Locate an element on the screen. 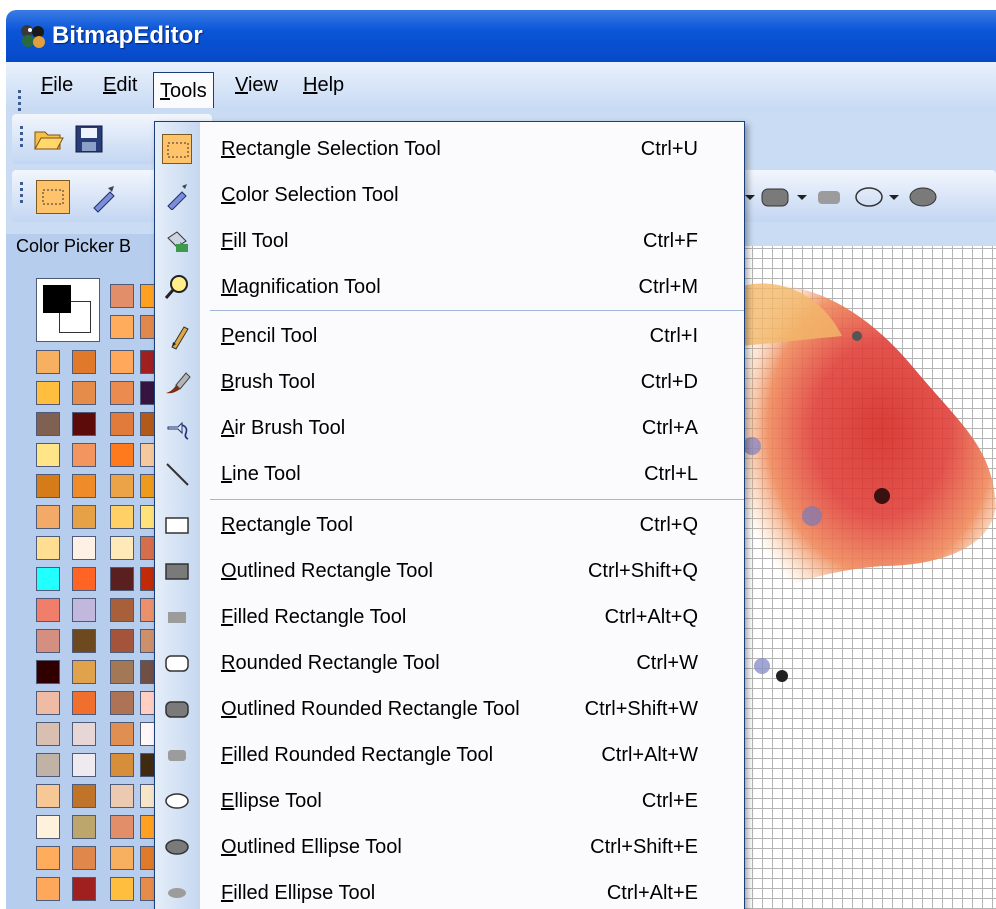  menu-item-eyedropper: Color Selection Tool is located at coordinates (449, 195).